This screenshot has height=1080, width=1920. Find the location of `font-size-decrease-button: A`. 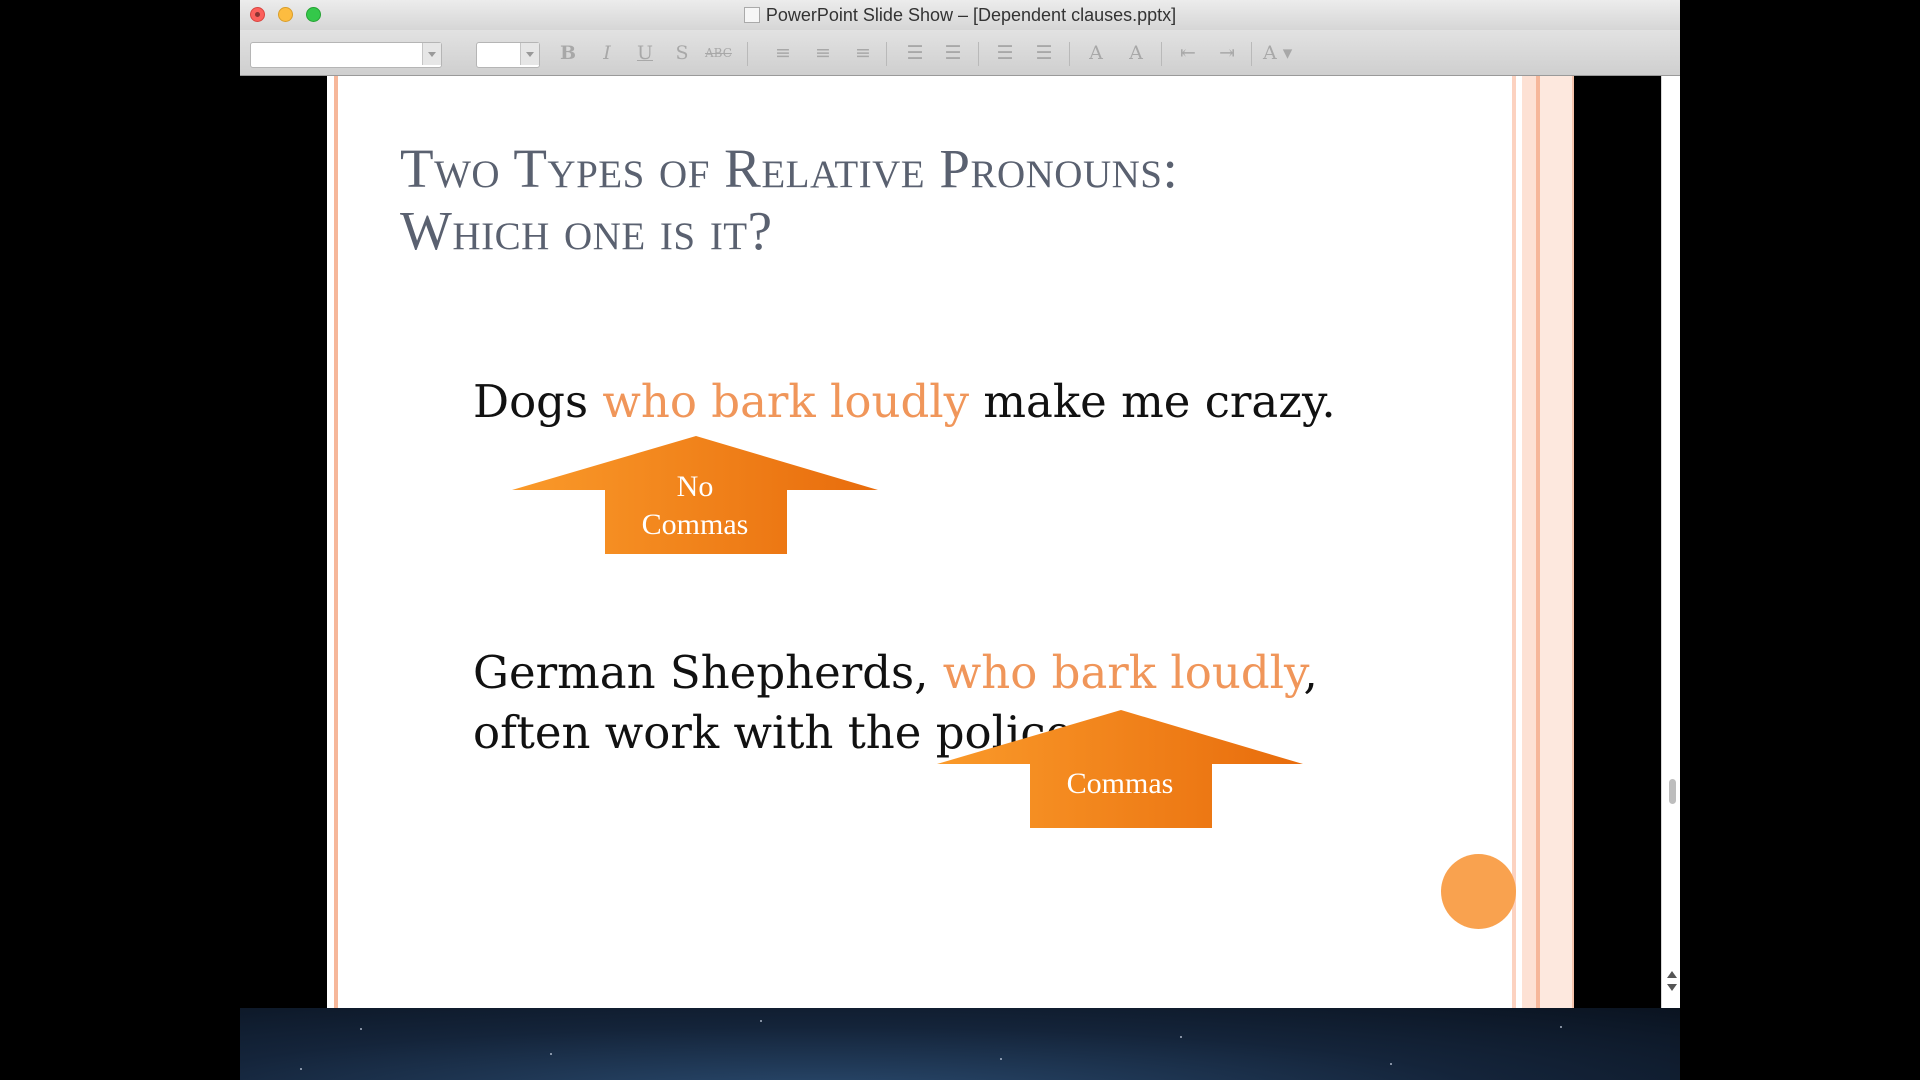

font-size-decrease-button: A is located at coordinates (1136, 53).